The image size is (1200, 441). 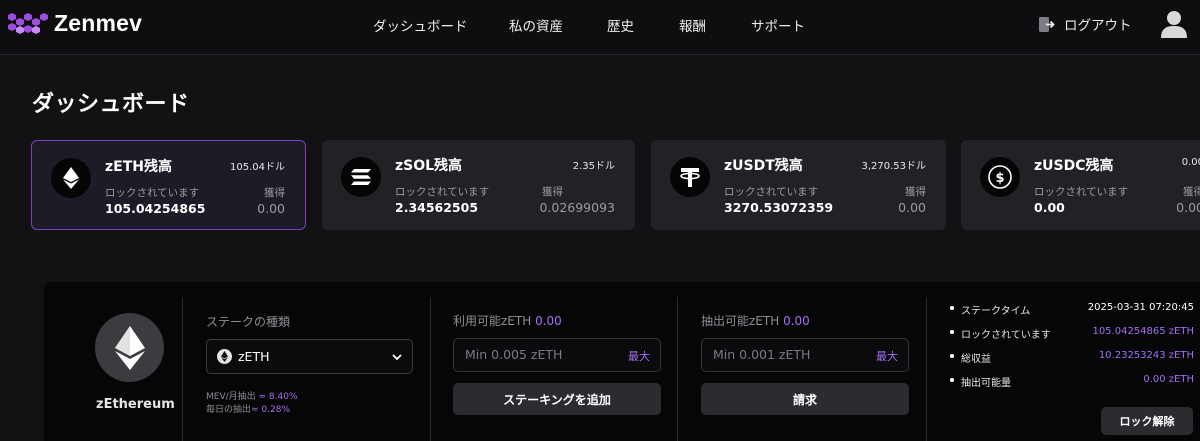 What do you see at coordinates (98, 22) in the screenshot?
I see `brand-name: Zenmev` at bounding box center [98, 22].